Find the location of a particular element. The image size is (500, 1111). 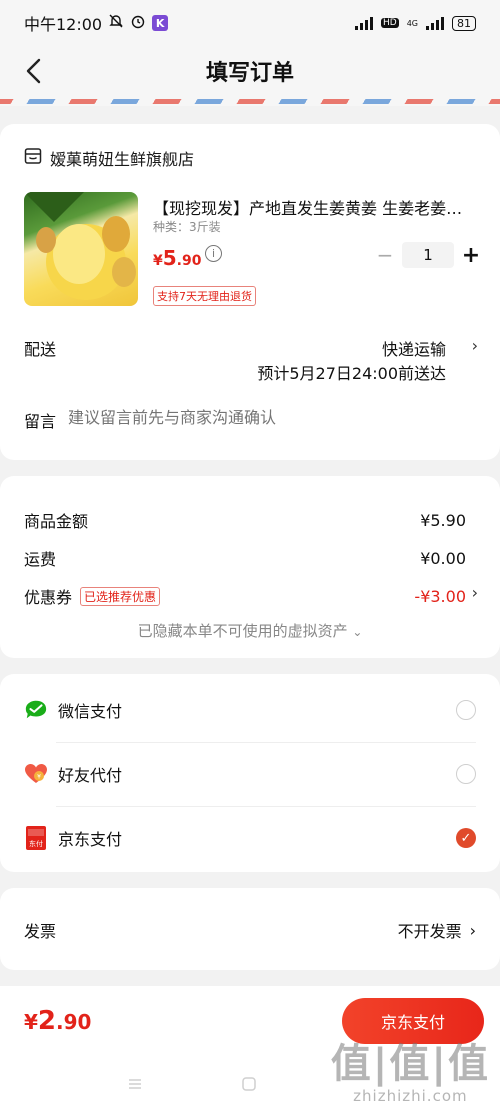

mute-bell-icon is located at coordinates (116, 23).